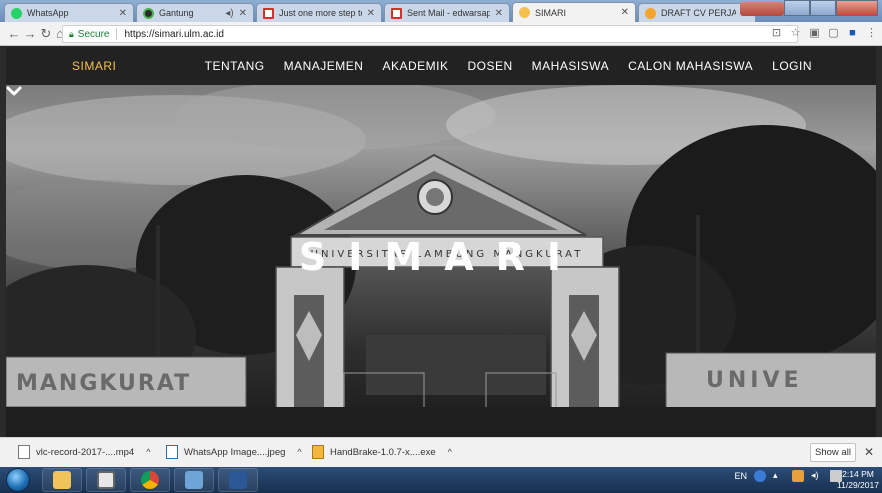 Image resolution: width=882 pixels, height=493 pixels. Describe the element at coordinates (852, 33) in the screenshot. I see `extension-blue-icon: ■` at that location.